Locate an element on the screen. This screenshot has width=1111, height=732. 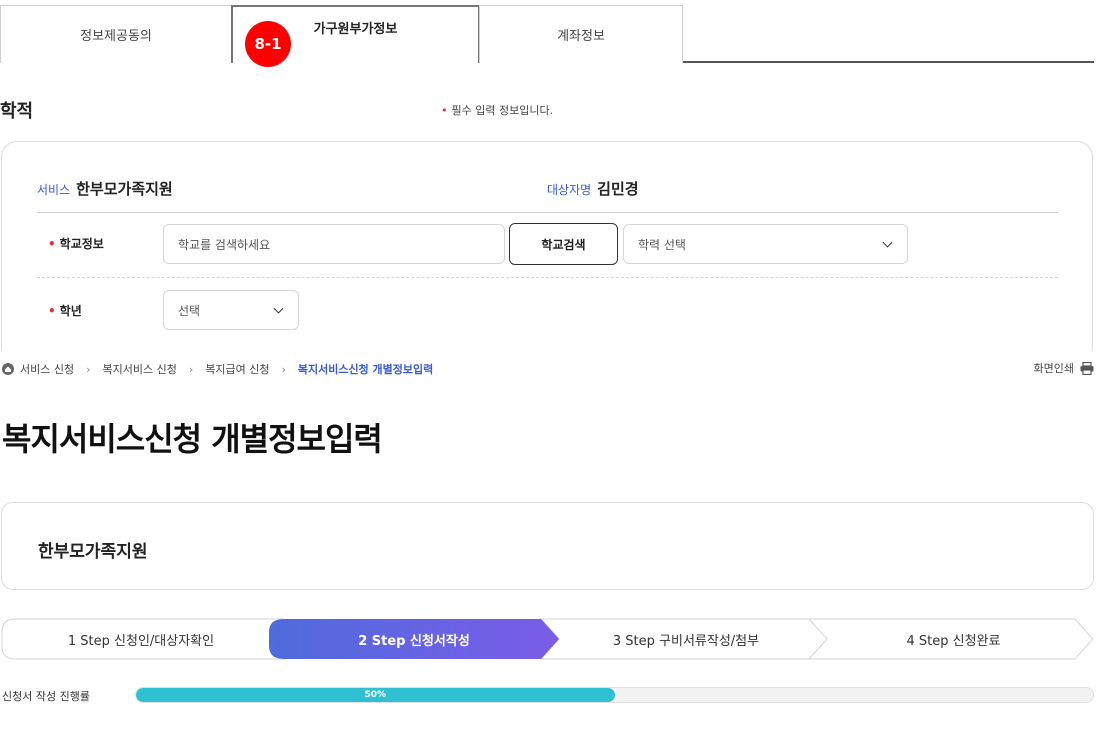
tab-household-info: 8-1 가구원부가정보 is located at coordinates (355, 36).